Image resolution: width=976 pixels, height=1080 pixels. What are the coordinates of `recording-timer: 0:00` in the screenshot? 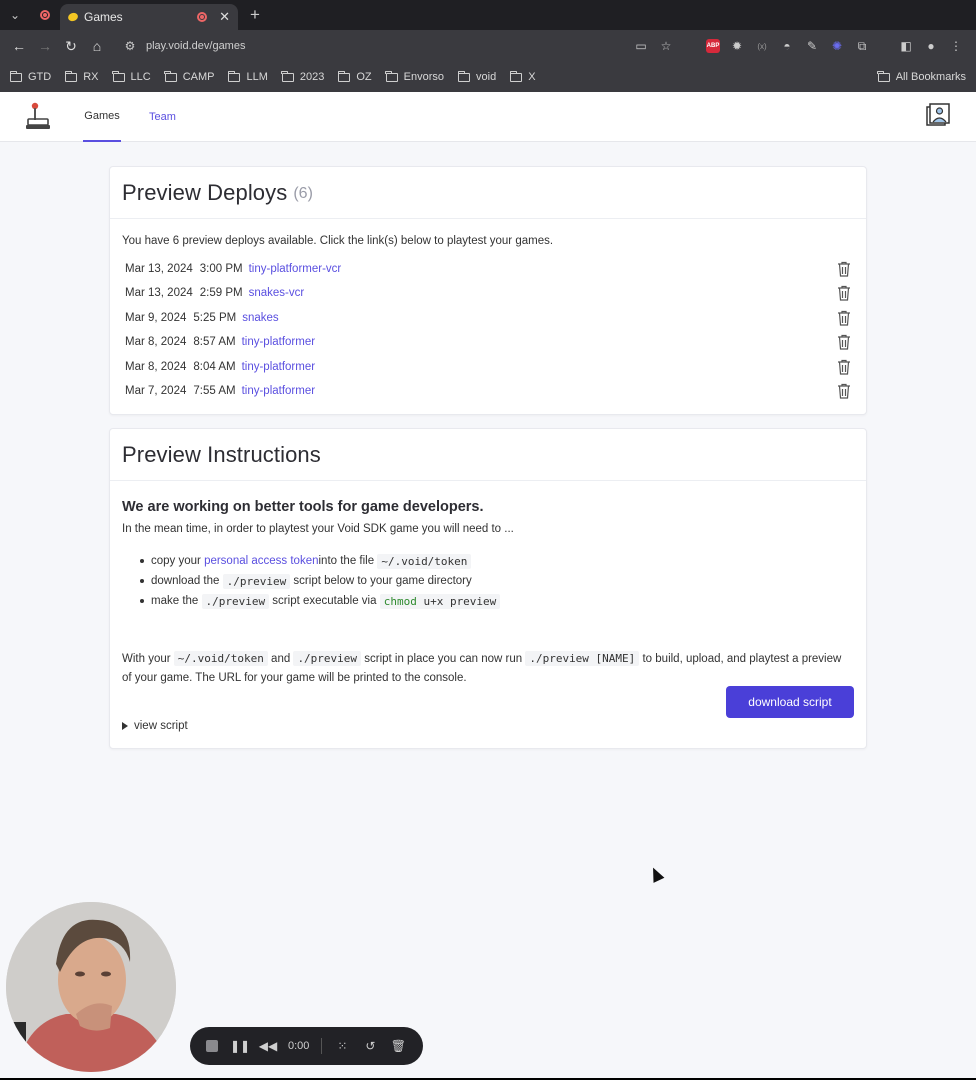 It's located at (299, 1046).